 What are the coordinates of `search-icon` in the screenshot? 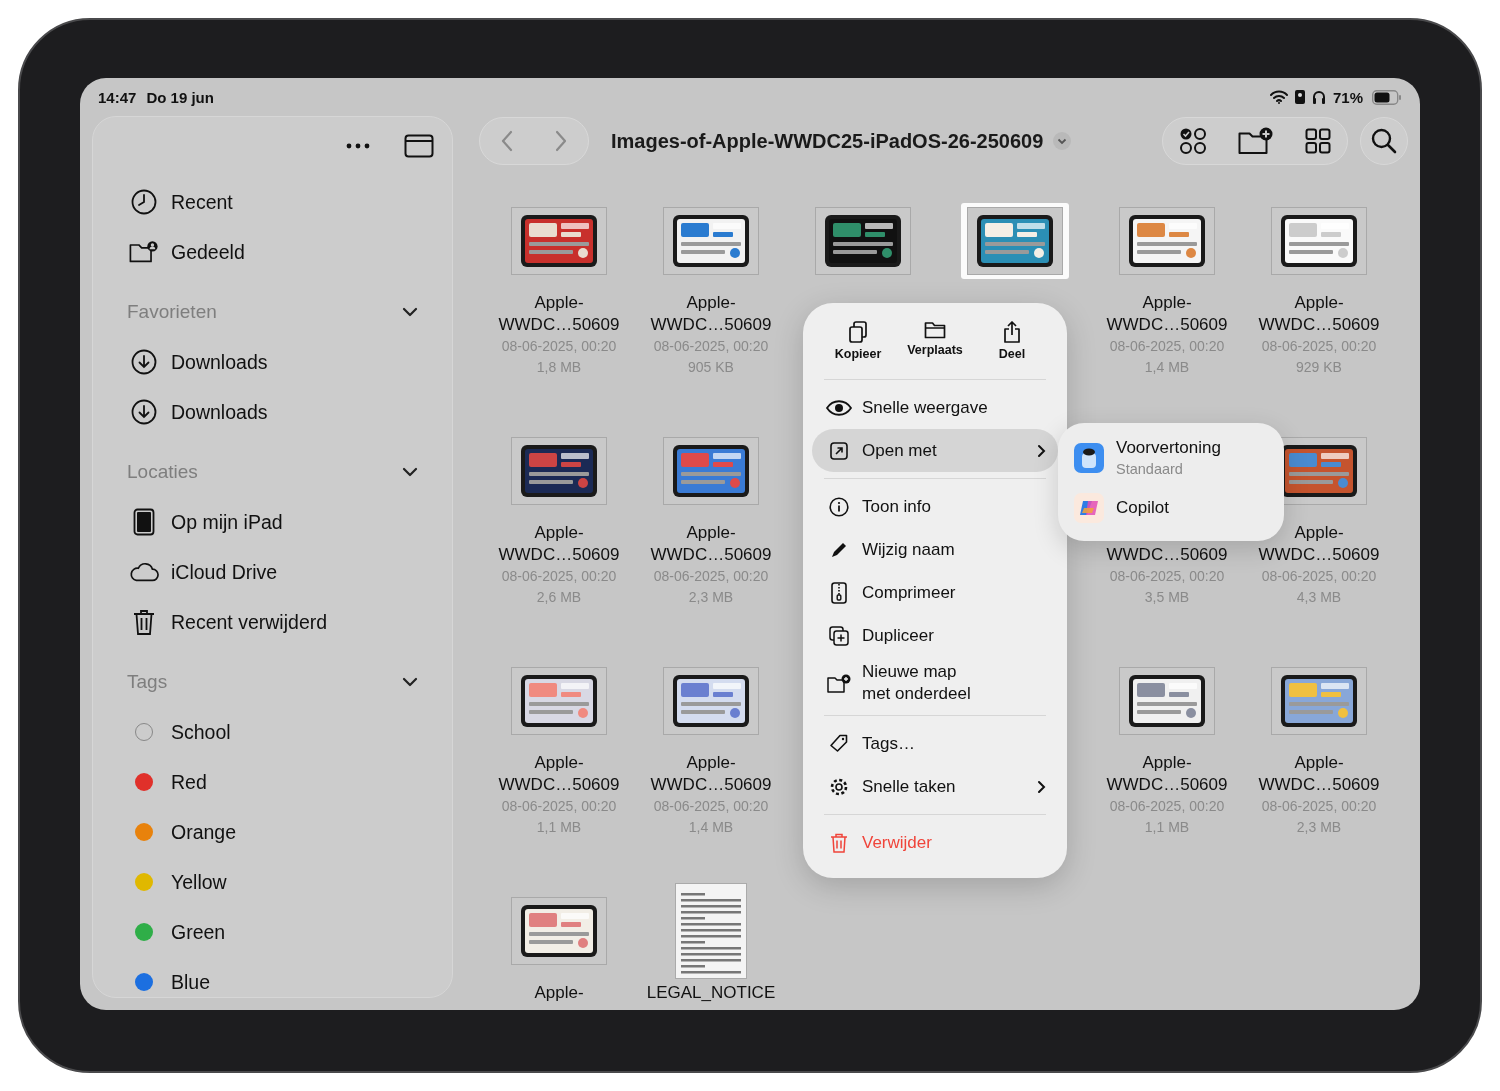 It's located at (1384, 141).